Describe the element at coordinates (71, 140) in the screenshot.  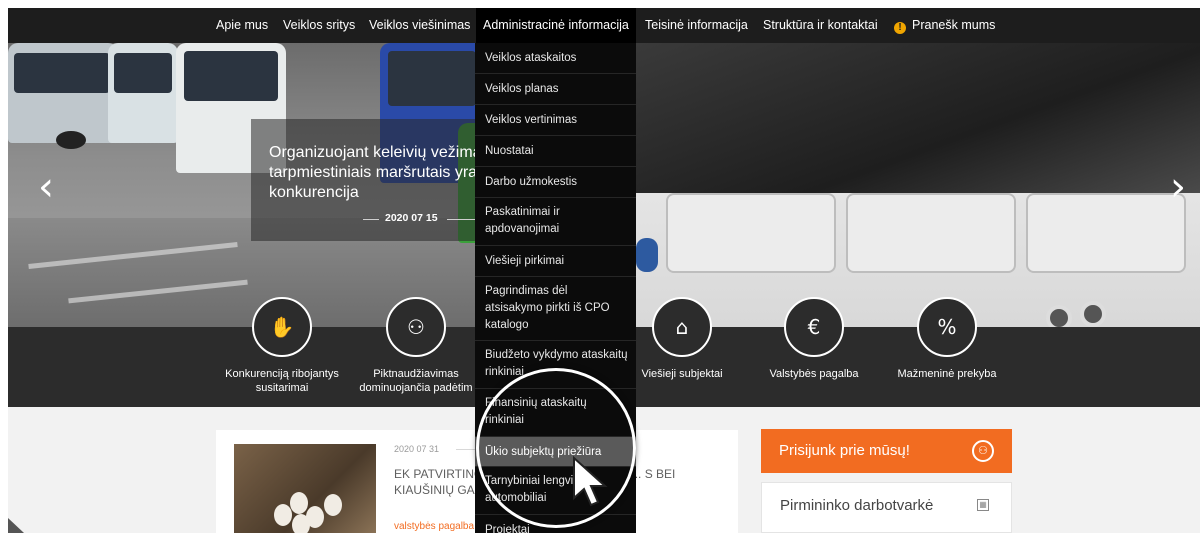
I see `bus-wheel` at that location.